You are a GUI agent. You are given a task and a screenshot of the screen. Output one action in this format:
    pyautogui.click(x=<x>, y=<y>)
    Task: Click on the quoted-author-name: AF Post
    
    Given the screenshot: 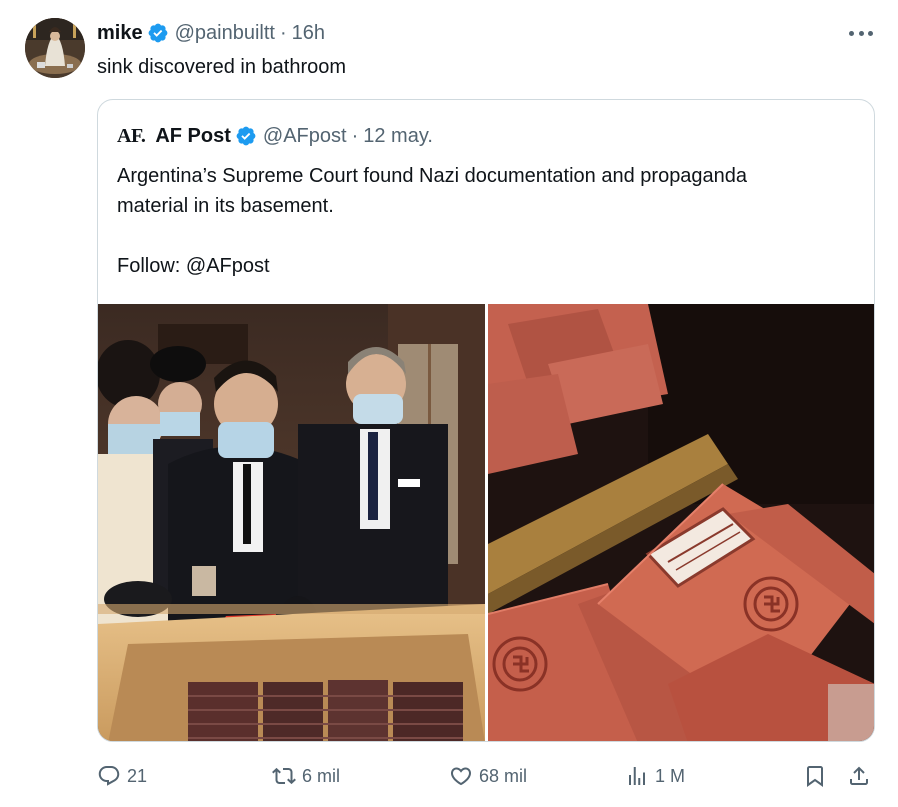 What is the action you would take?
    pyautogui.click(x=193, y=135)
    